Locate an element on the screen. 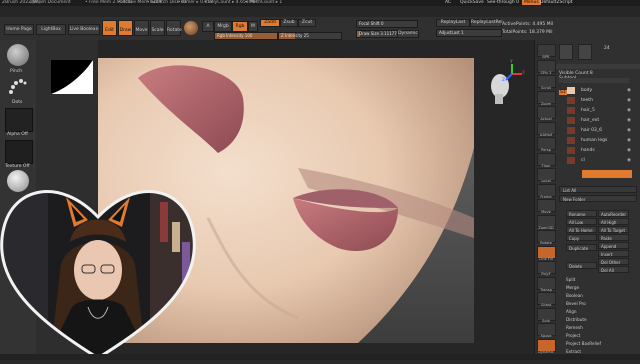 The height and width of the screenshot is (364, 640). mrgb-button: Mrgb is located at coordinates (223, 26).